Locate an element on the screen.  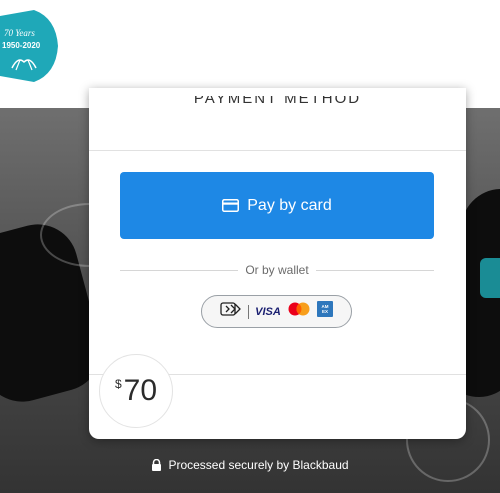
wallet-pay-button: VISA AM EX is located at coordinates (276, 311).